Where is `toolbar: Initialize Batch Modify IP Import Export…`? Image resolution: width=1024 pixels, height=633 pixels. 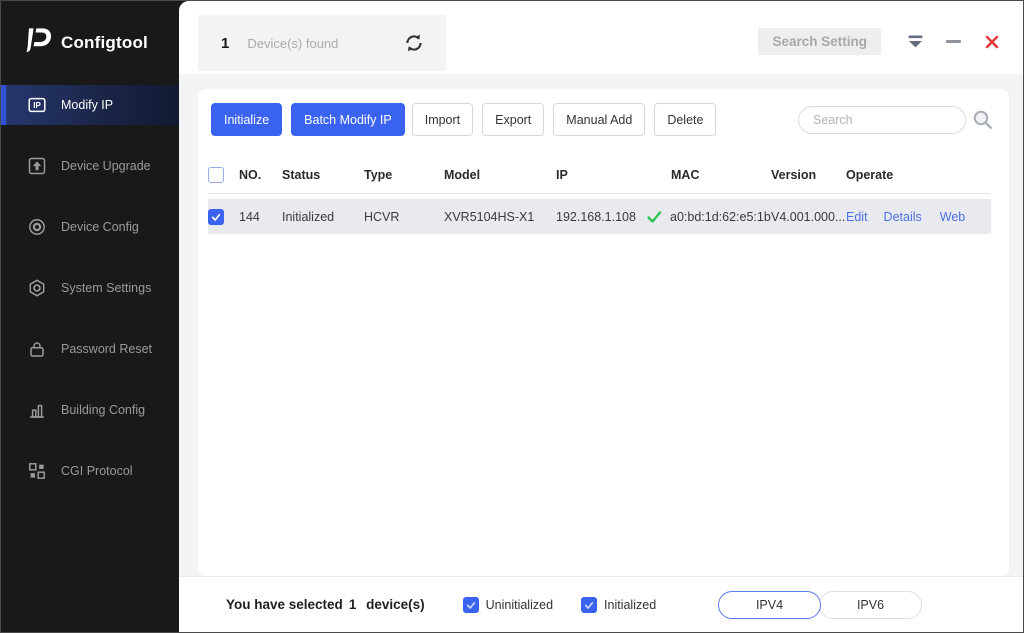 toolbar: Initialize Batch Modify IP Import Export… is located at coordinates (603, 112).